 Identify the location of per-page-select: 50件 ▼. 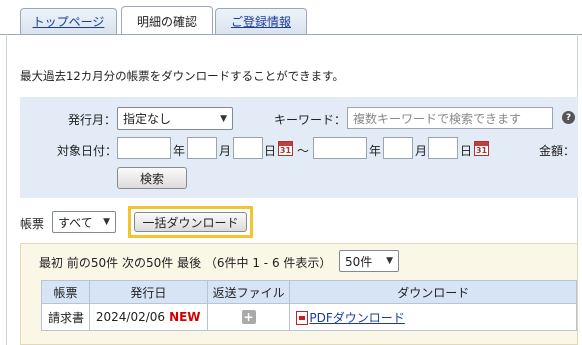
(369, 261).